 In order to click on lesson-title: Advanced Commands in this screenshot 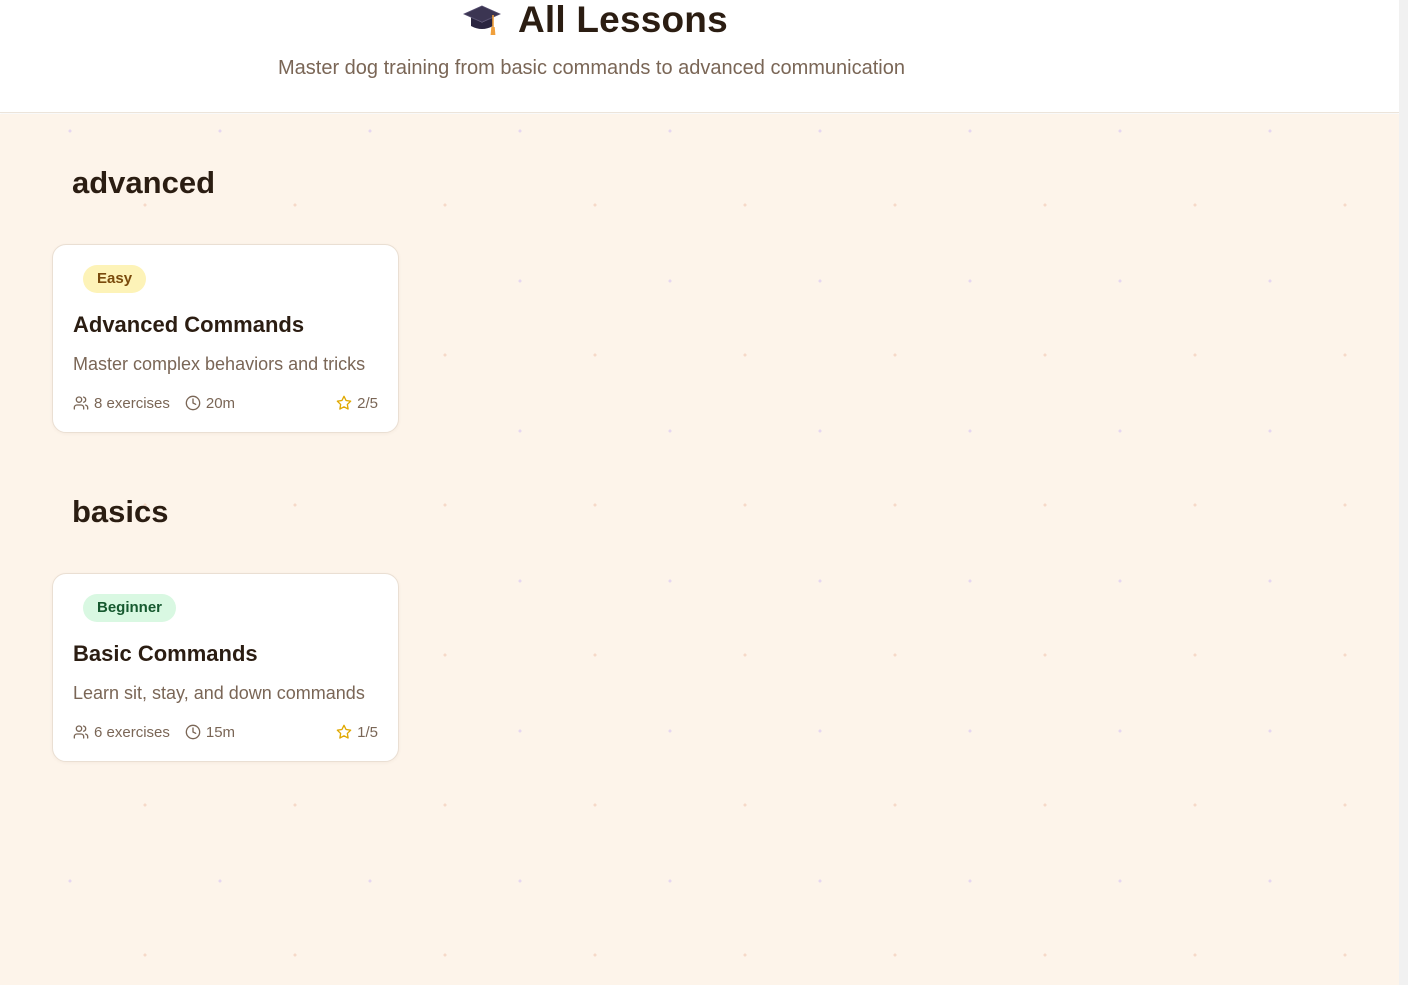, I will do `click(189, 324)`.